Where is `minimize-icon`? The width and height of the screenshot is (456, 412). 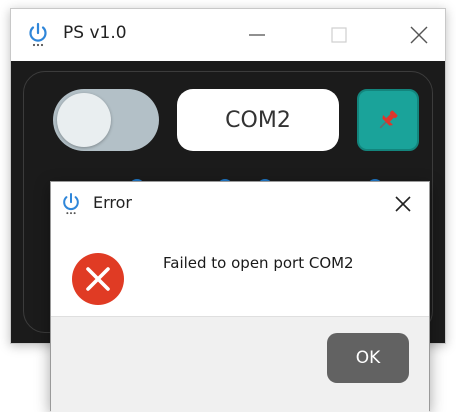 minimize-icon is located at coordinates (257, 35).